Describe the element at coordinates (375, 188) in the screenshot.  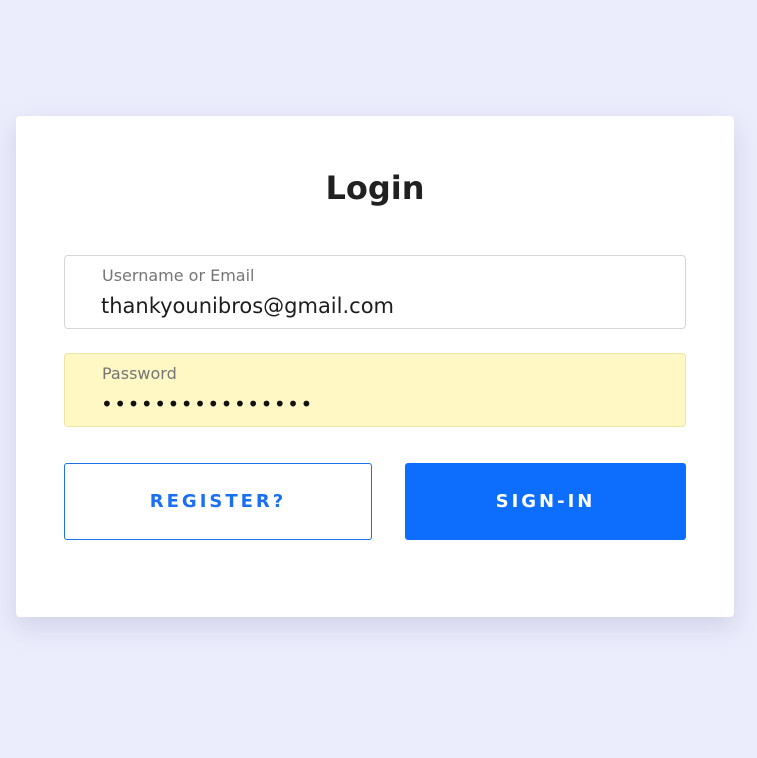
I see `login-title: Login` at that location.